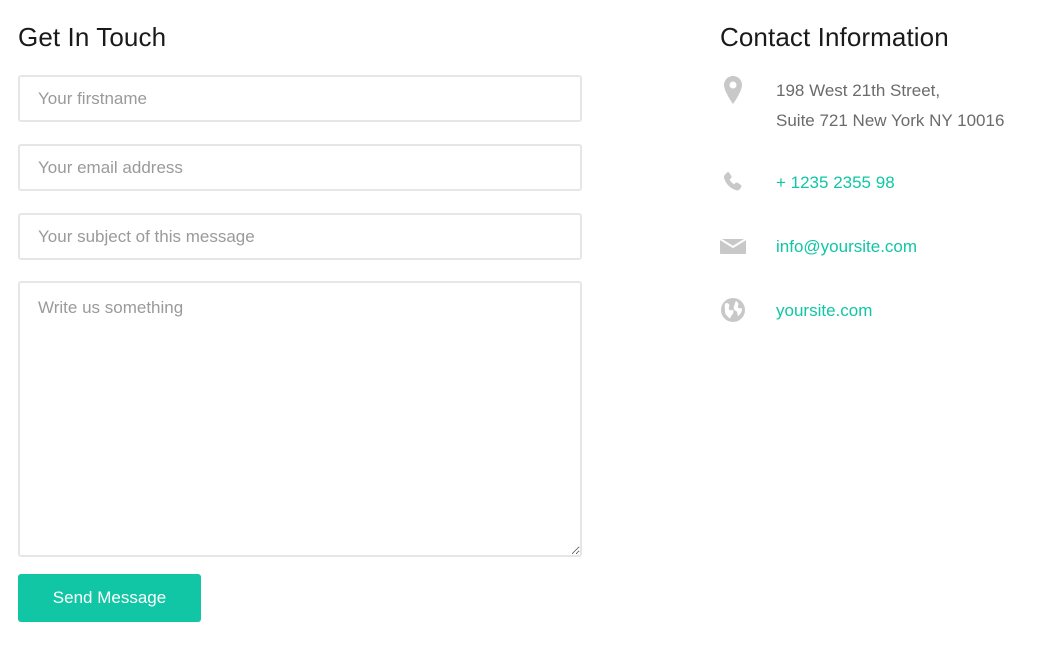  I want to click on contact-heading: Contact Information, so click(834, 37).